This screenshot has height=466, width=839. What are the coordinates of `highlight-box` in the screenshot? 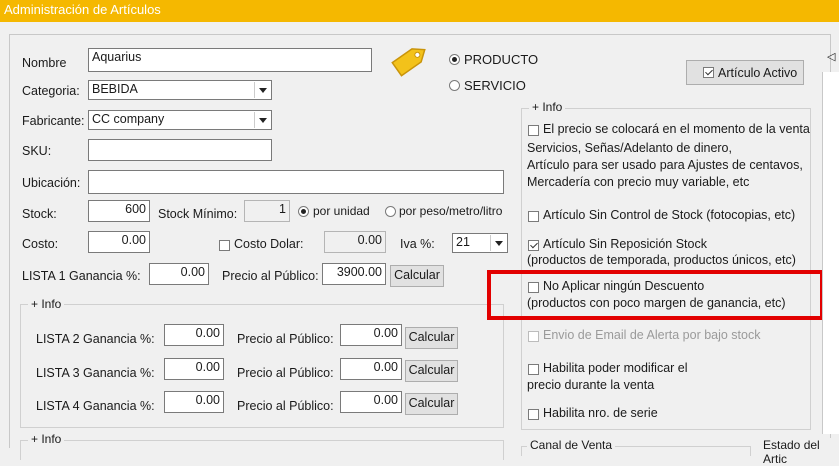 It's located at (655, 295).